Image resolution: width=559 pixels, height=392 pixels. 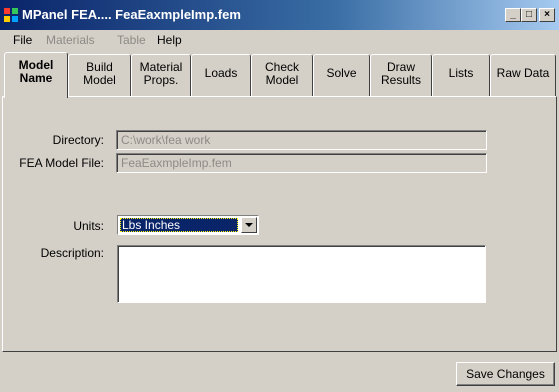 What do you see at coordinates (400, 80) in the screenshot?
I see `tab-label: Results` at bounding box center [400, 80].